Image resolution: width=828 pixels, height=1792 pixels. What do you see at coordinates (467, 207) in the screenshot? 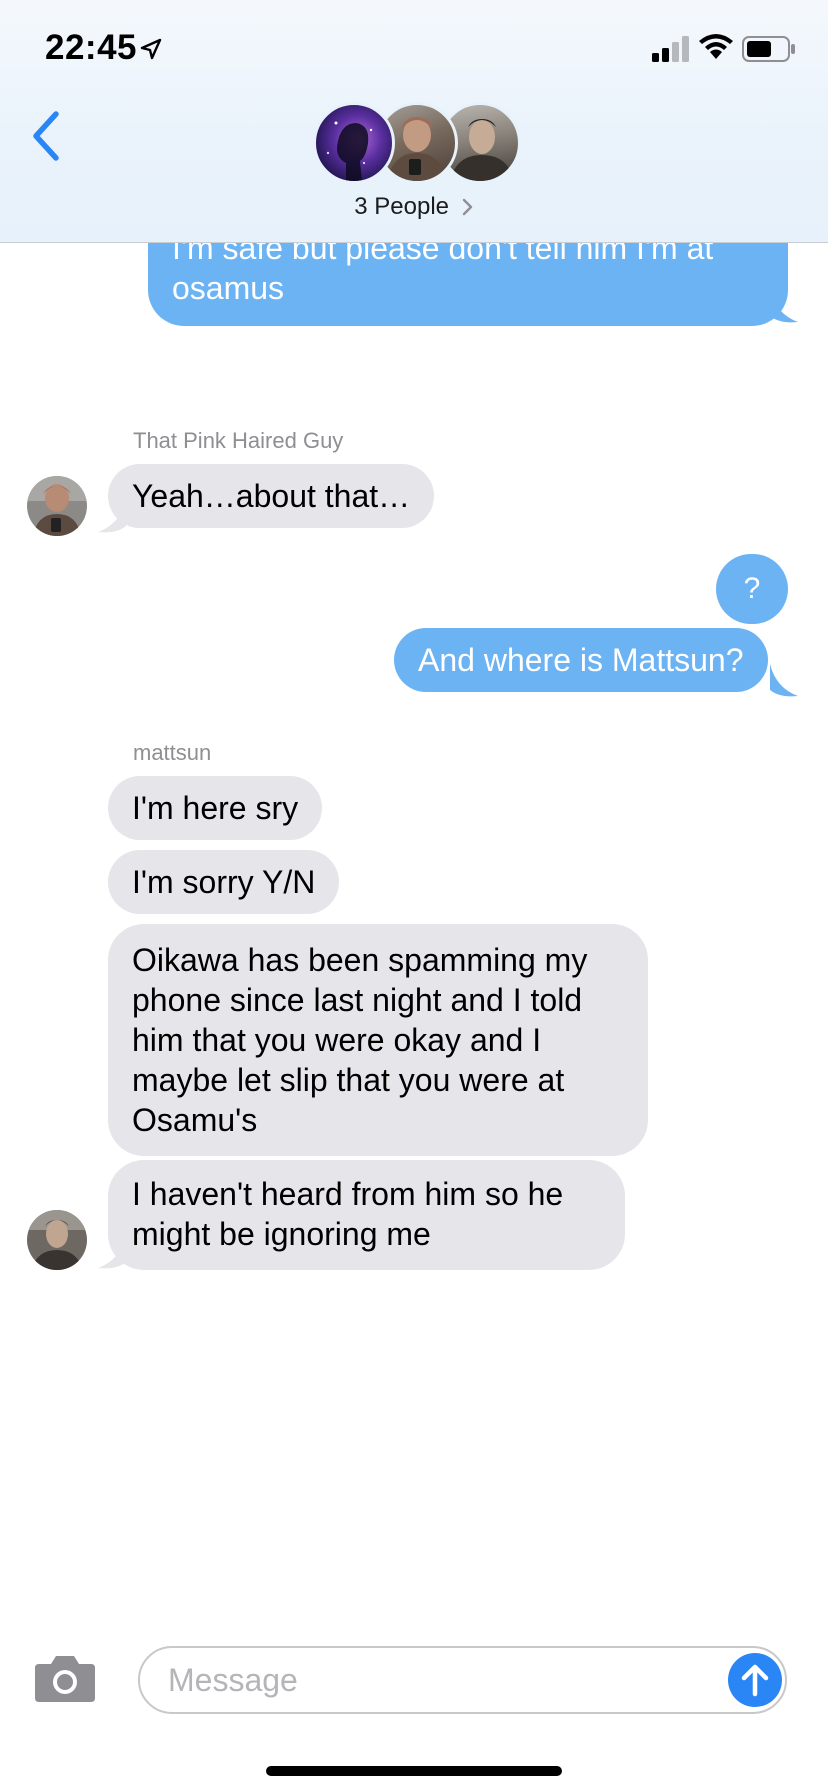
I see `chevron-right-icon` at bounding box center [467, 207].